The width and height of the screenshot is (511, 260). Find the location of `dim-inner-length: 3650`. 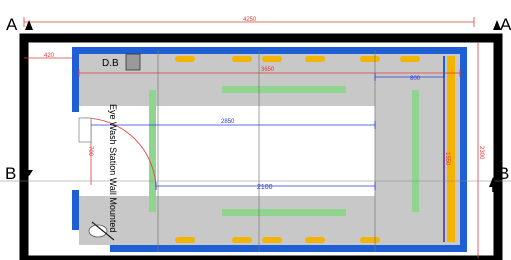

dim-inner-length: 3650 is located at coordinates (268, 70).